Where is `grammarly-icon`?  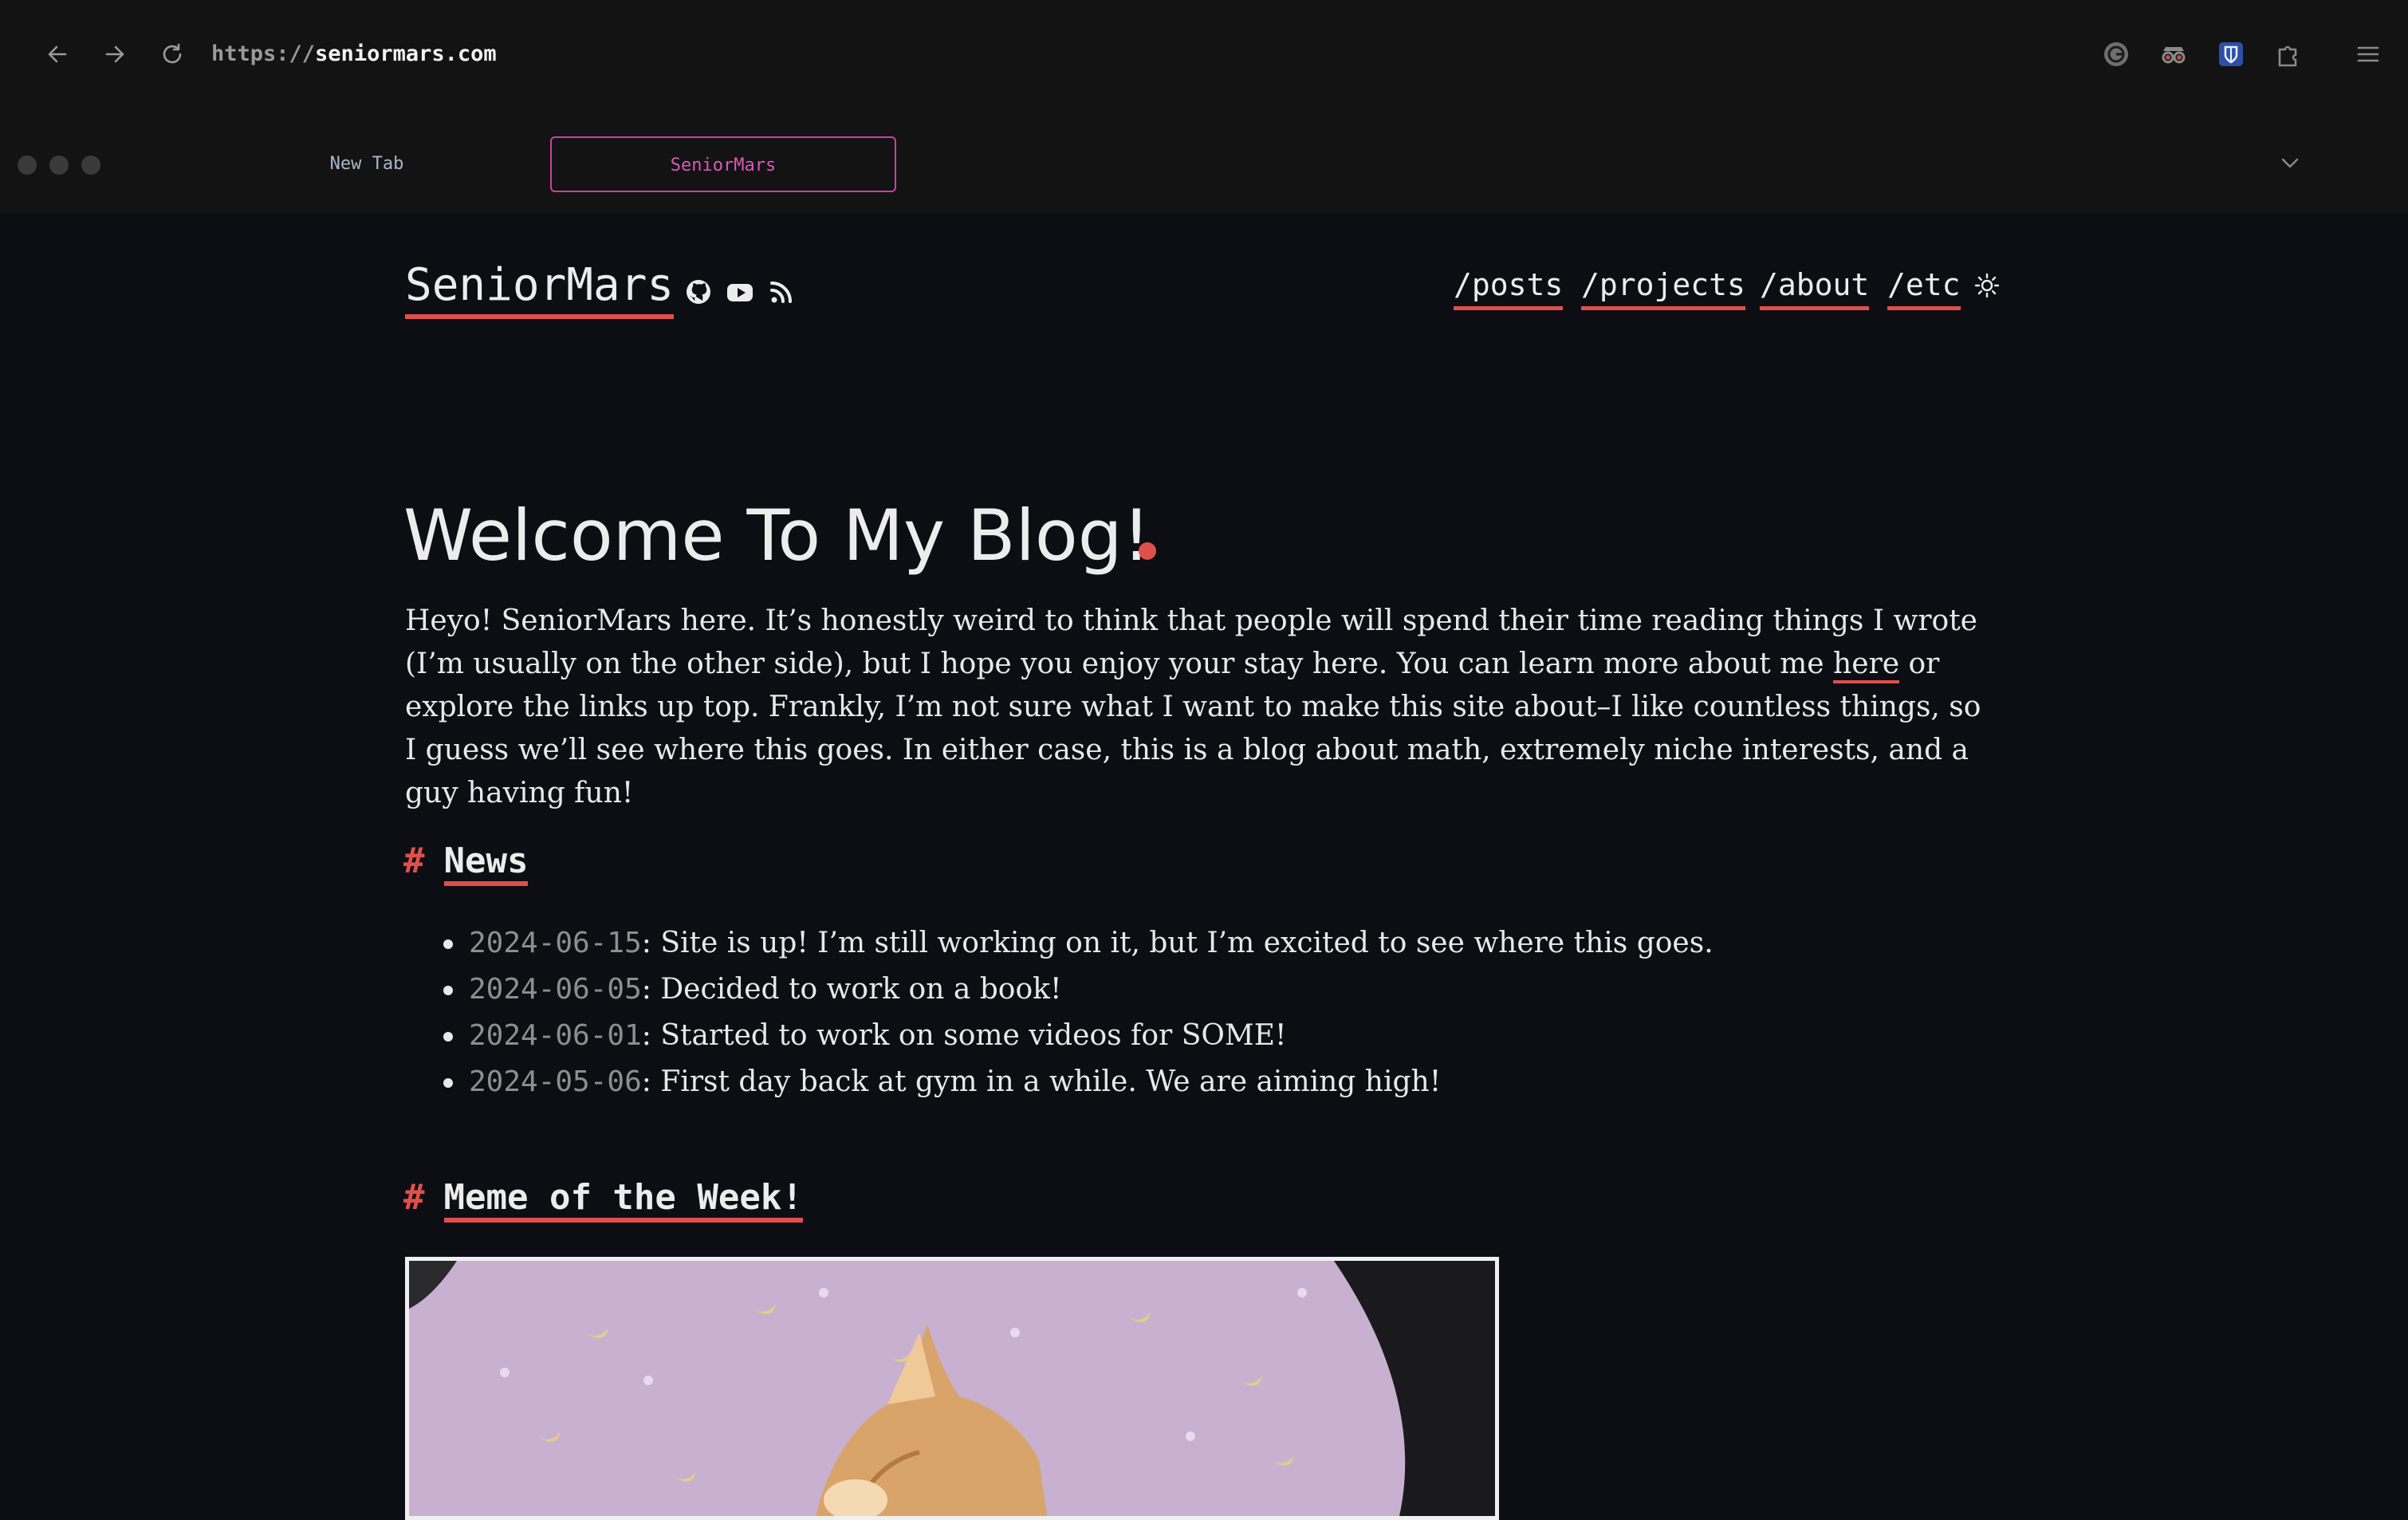 grammarly-icon is located at coordinates (2116, 54).